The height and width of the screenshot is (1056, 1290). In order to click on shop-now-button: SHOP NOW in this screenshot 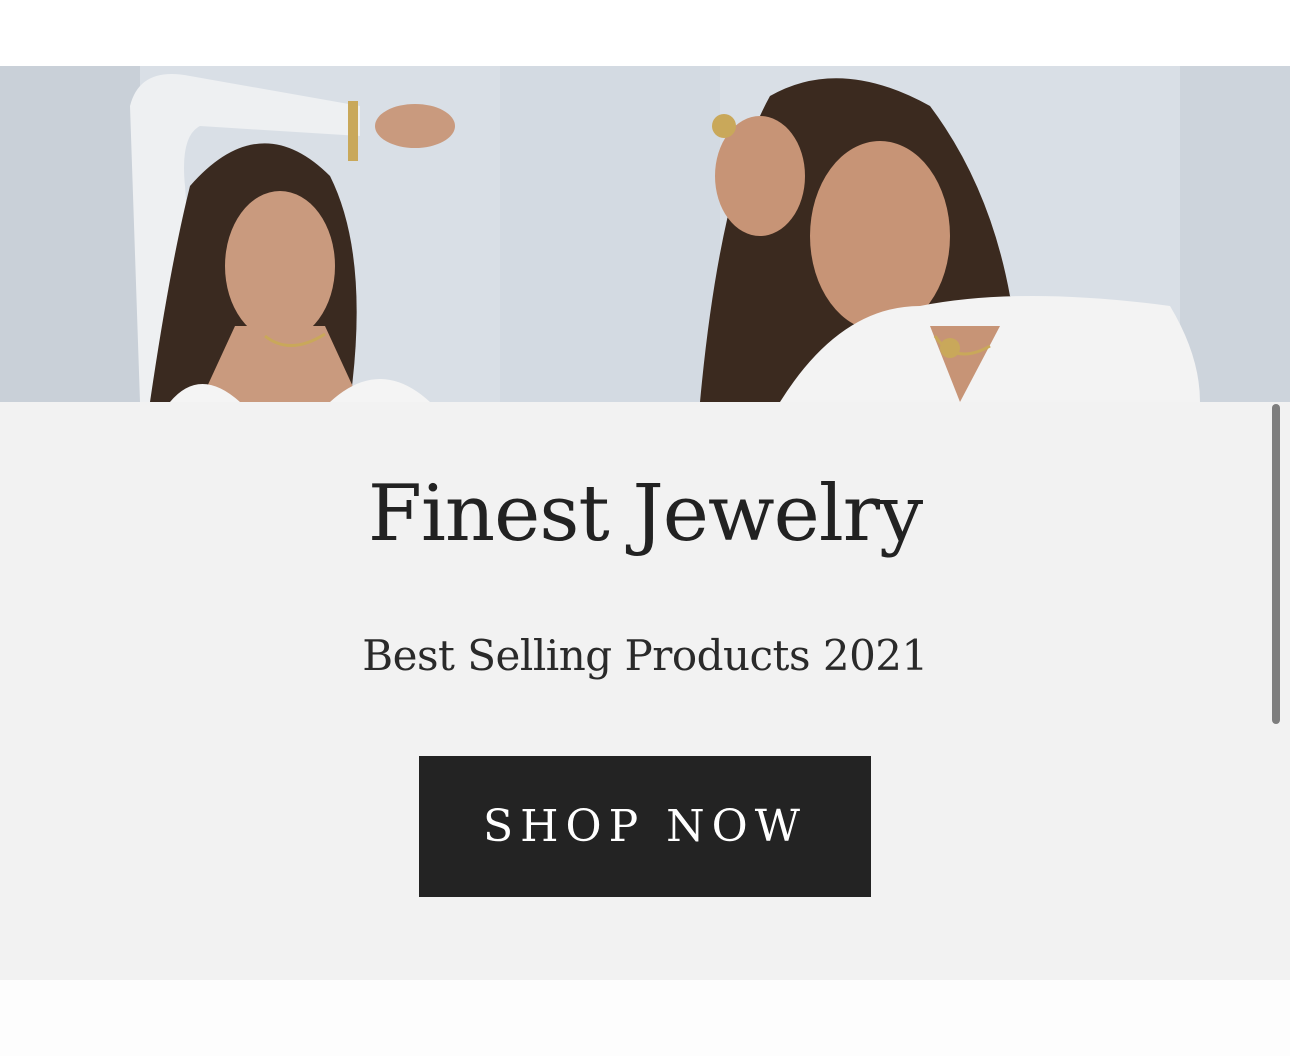, I will do `click(645, 826)`.